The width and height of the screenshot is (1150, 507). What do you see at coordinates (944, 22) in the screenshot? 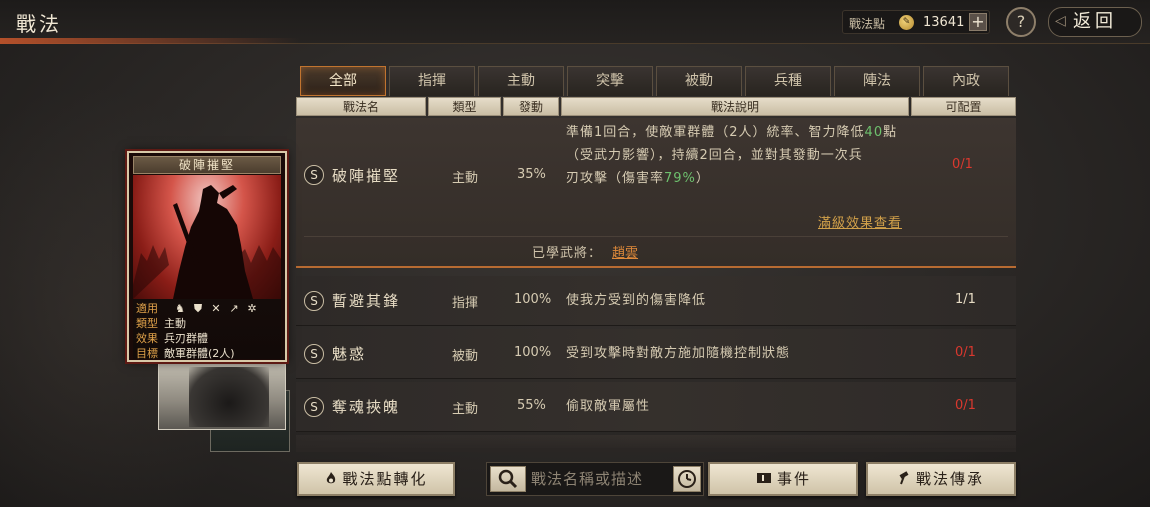
I see `tactic-points-value: 13641` at bounding box center [944, 22].